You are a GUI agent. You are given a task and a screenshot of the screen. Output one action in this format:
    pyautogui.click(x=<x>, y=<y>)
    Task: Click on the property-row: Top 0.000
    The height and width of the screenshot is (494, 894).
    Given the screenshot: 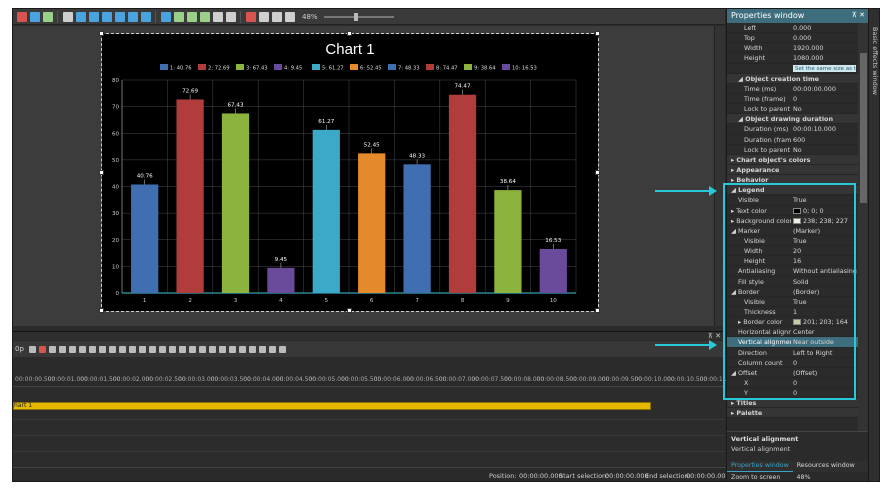 What is the action you would take?
    pyautogui.click(x=792, y=38)
    